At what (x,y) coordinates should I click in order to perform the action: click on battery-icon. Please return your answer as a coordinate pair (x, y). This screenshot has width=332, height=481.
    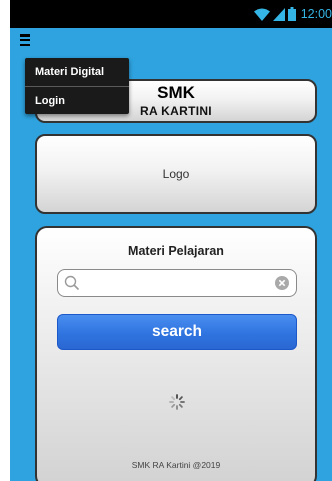
    Looking at the image, I should click on (291, 14).